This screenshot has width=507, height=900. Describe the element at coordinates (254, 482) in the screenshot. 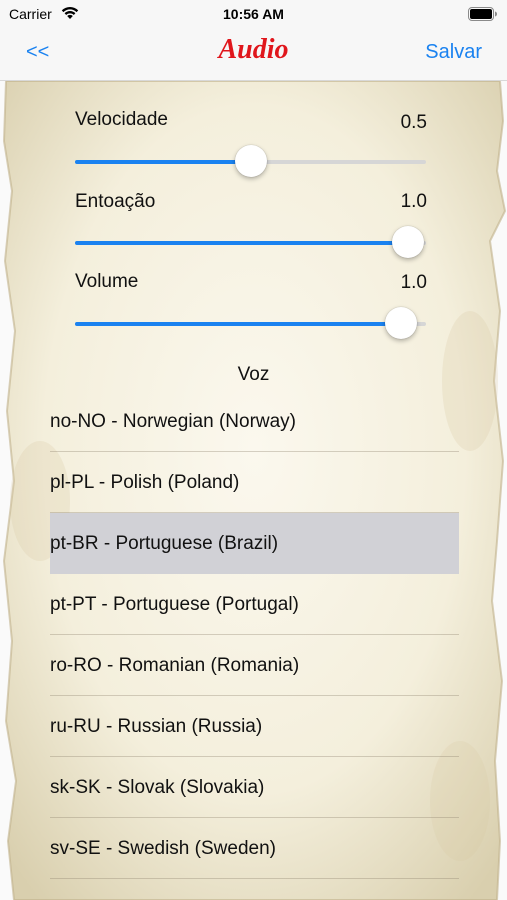

I see `voice-option: pl-PL - Polish (Poland)` at that location.